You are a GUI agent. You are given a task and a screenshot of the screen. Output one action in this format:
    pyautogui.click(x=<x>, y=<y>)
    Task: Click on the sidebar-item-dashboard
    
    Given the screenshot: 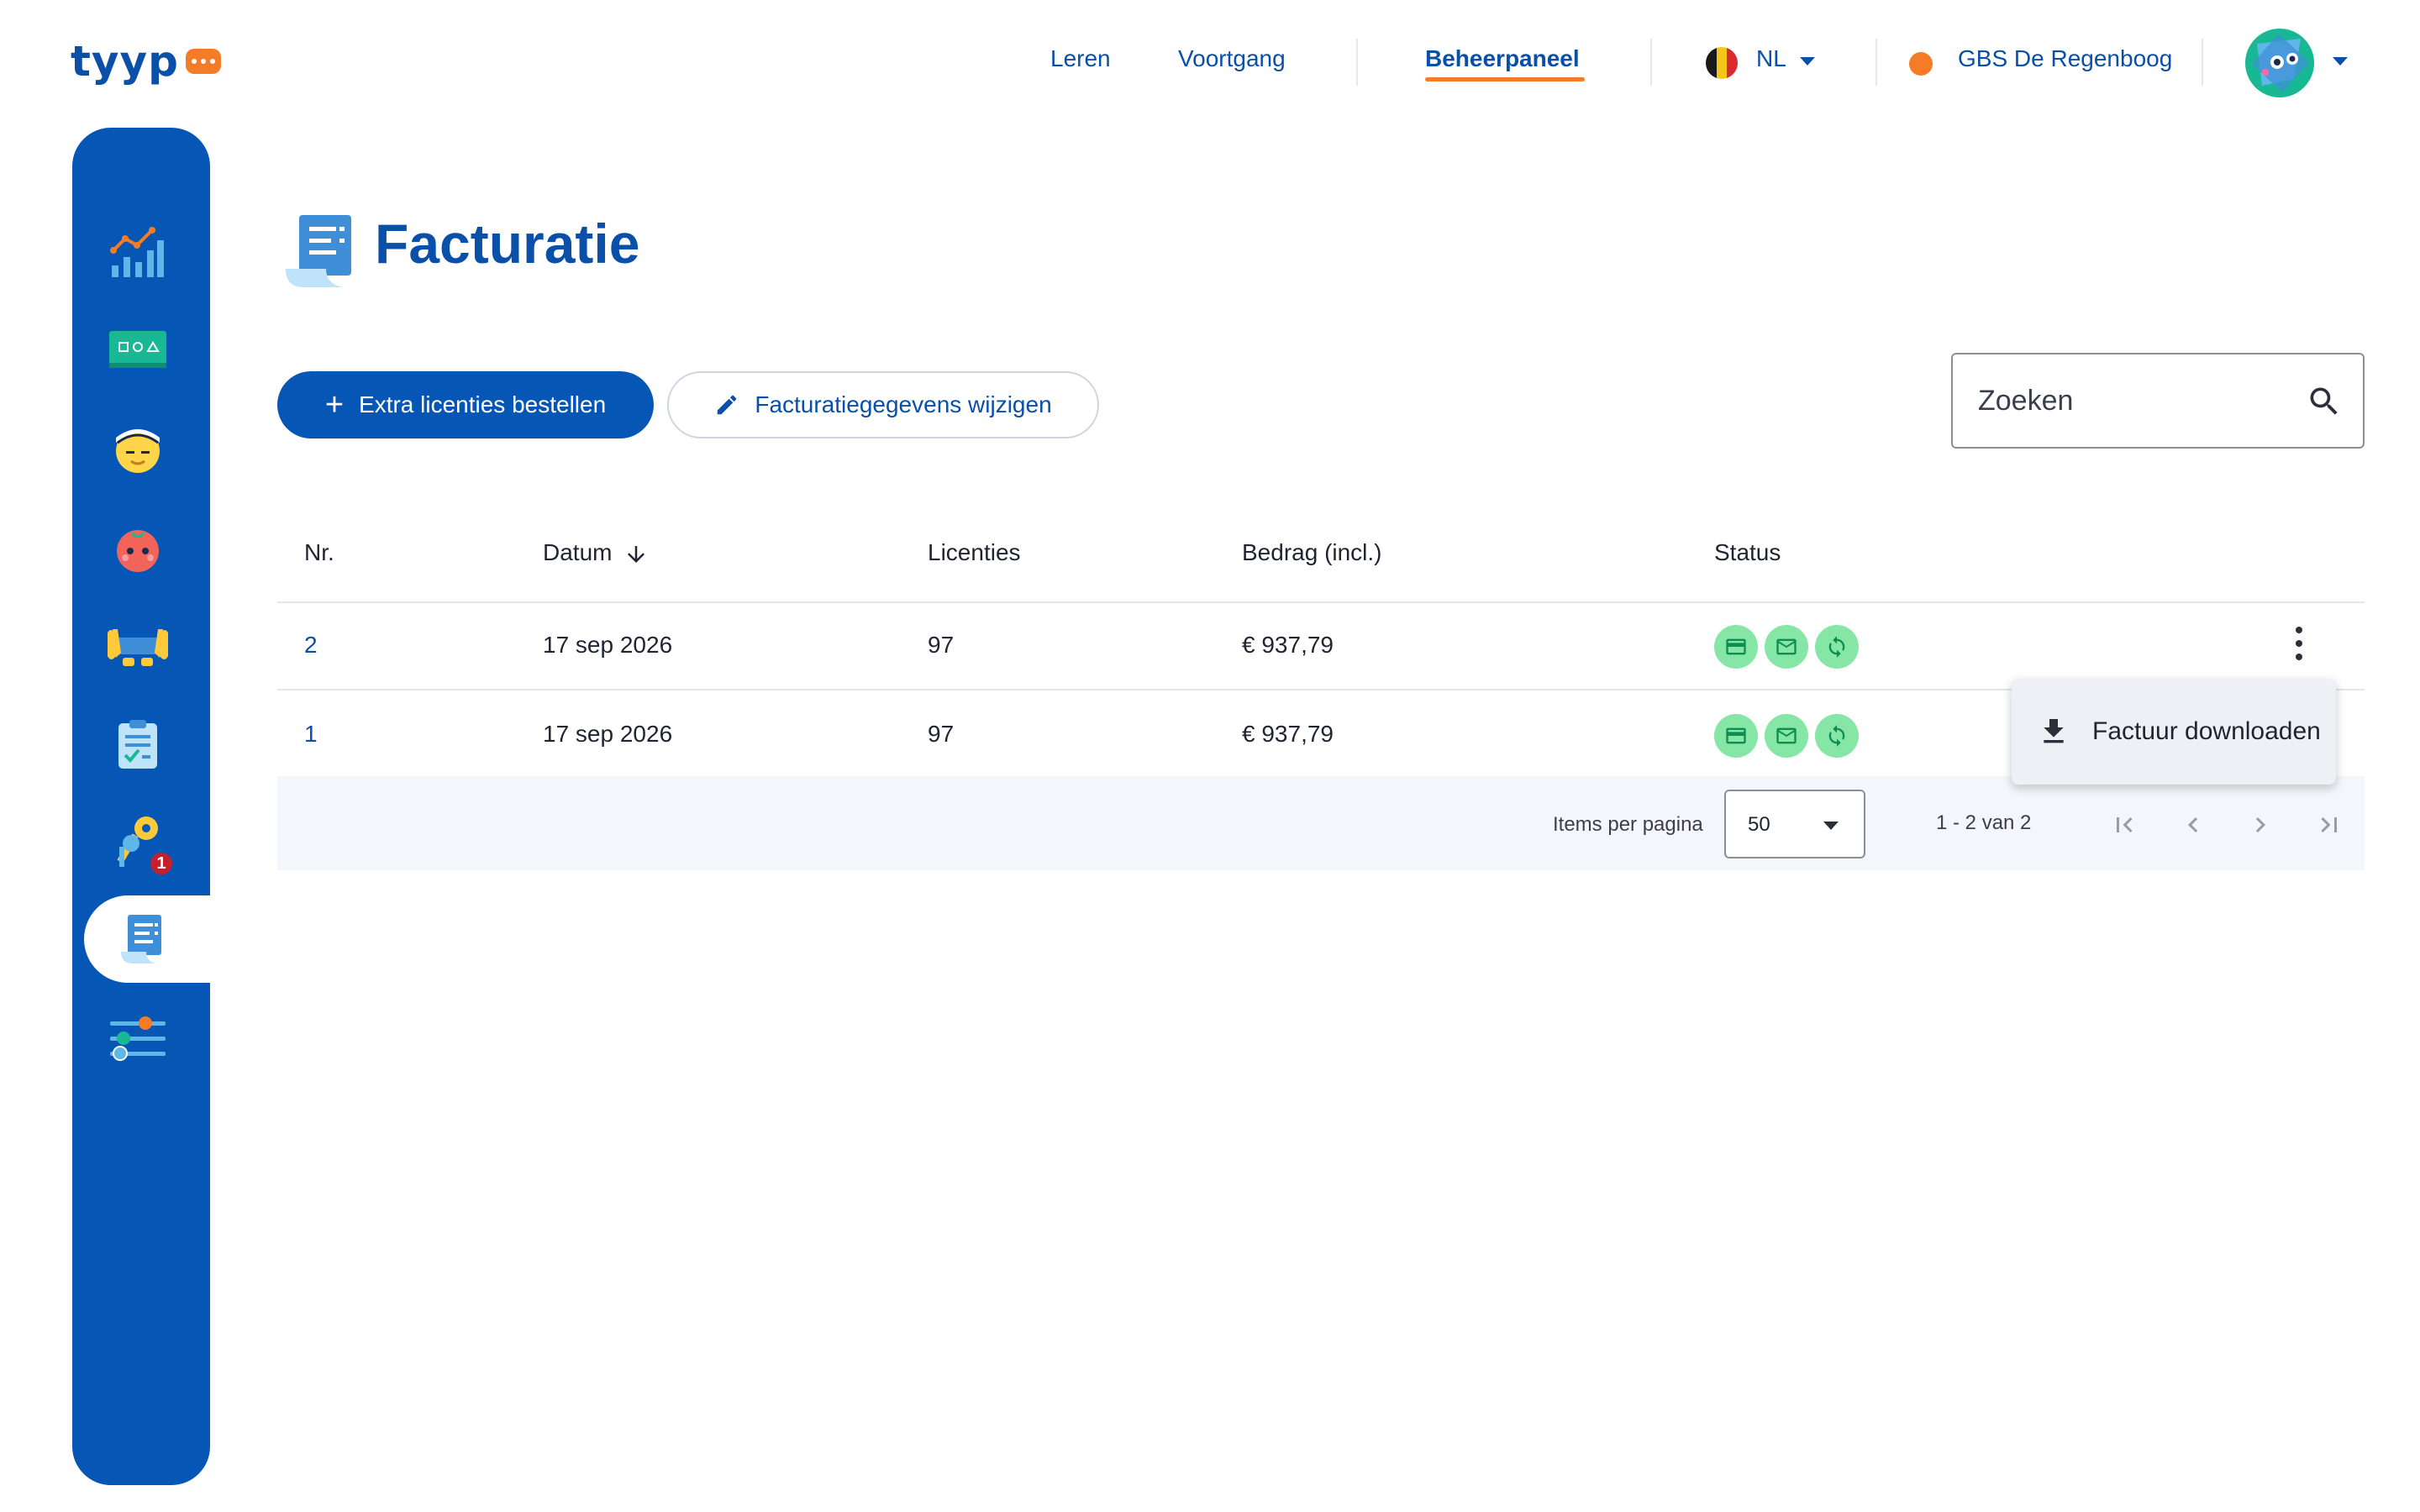 What is the action you would take?
    pyautogui.click(x=138, y=252)
    